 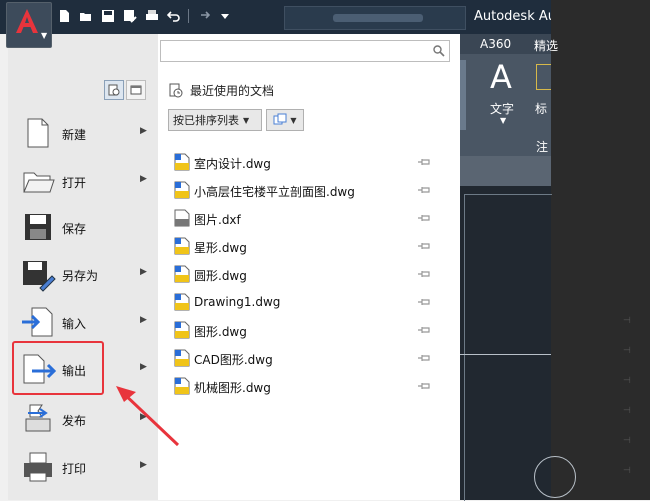 I want to click on recent-file-row: 小高层住宅楼平立剖面图.dwg, so click(x=307, y=190).